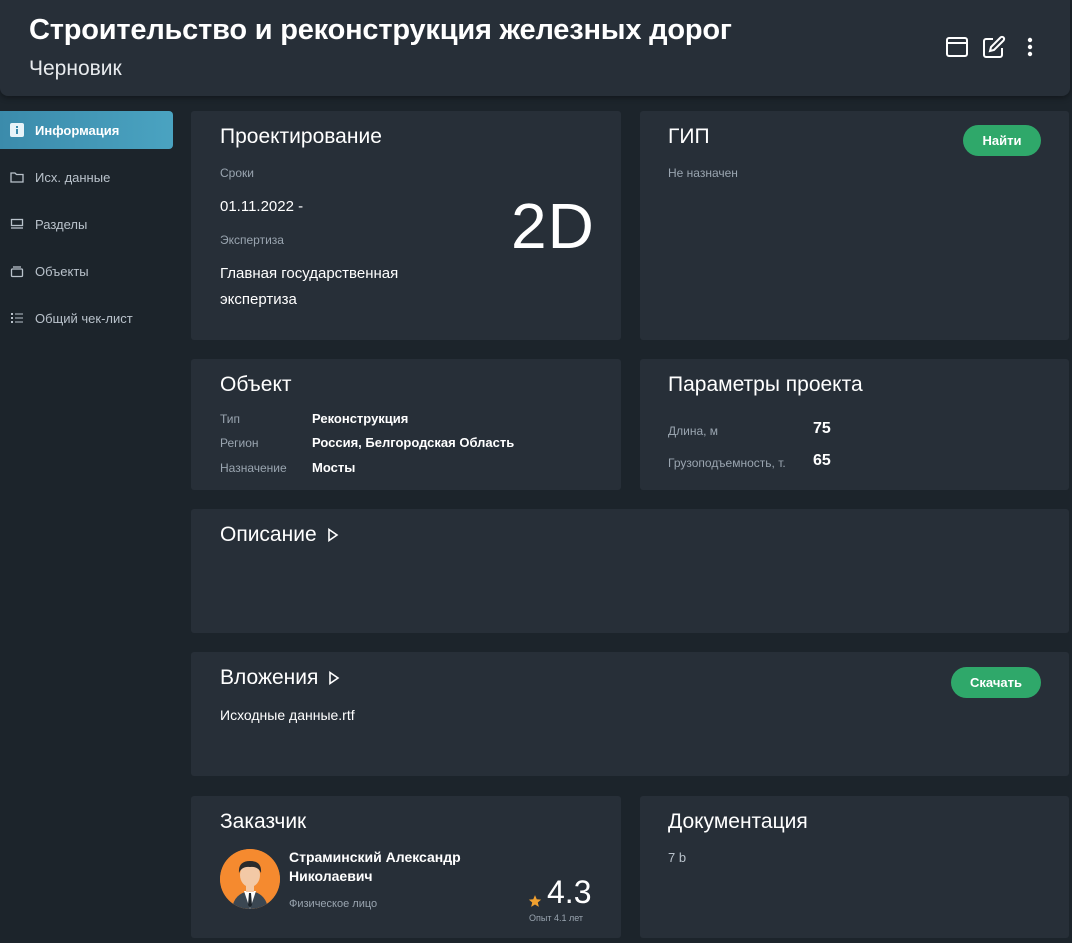 The height and width of the screenshot is (943, 1072). I want to click on object-title: Объект, so click(256, 384).